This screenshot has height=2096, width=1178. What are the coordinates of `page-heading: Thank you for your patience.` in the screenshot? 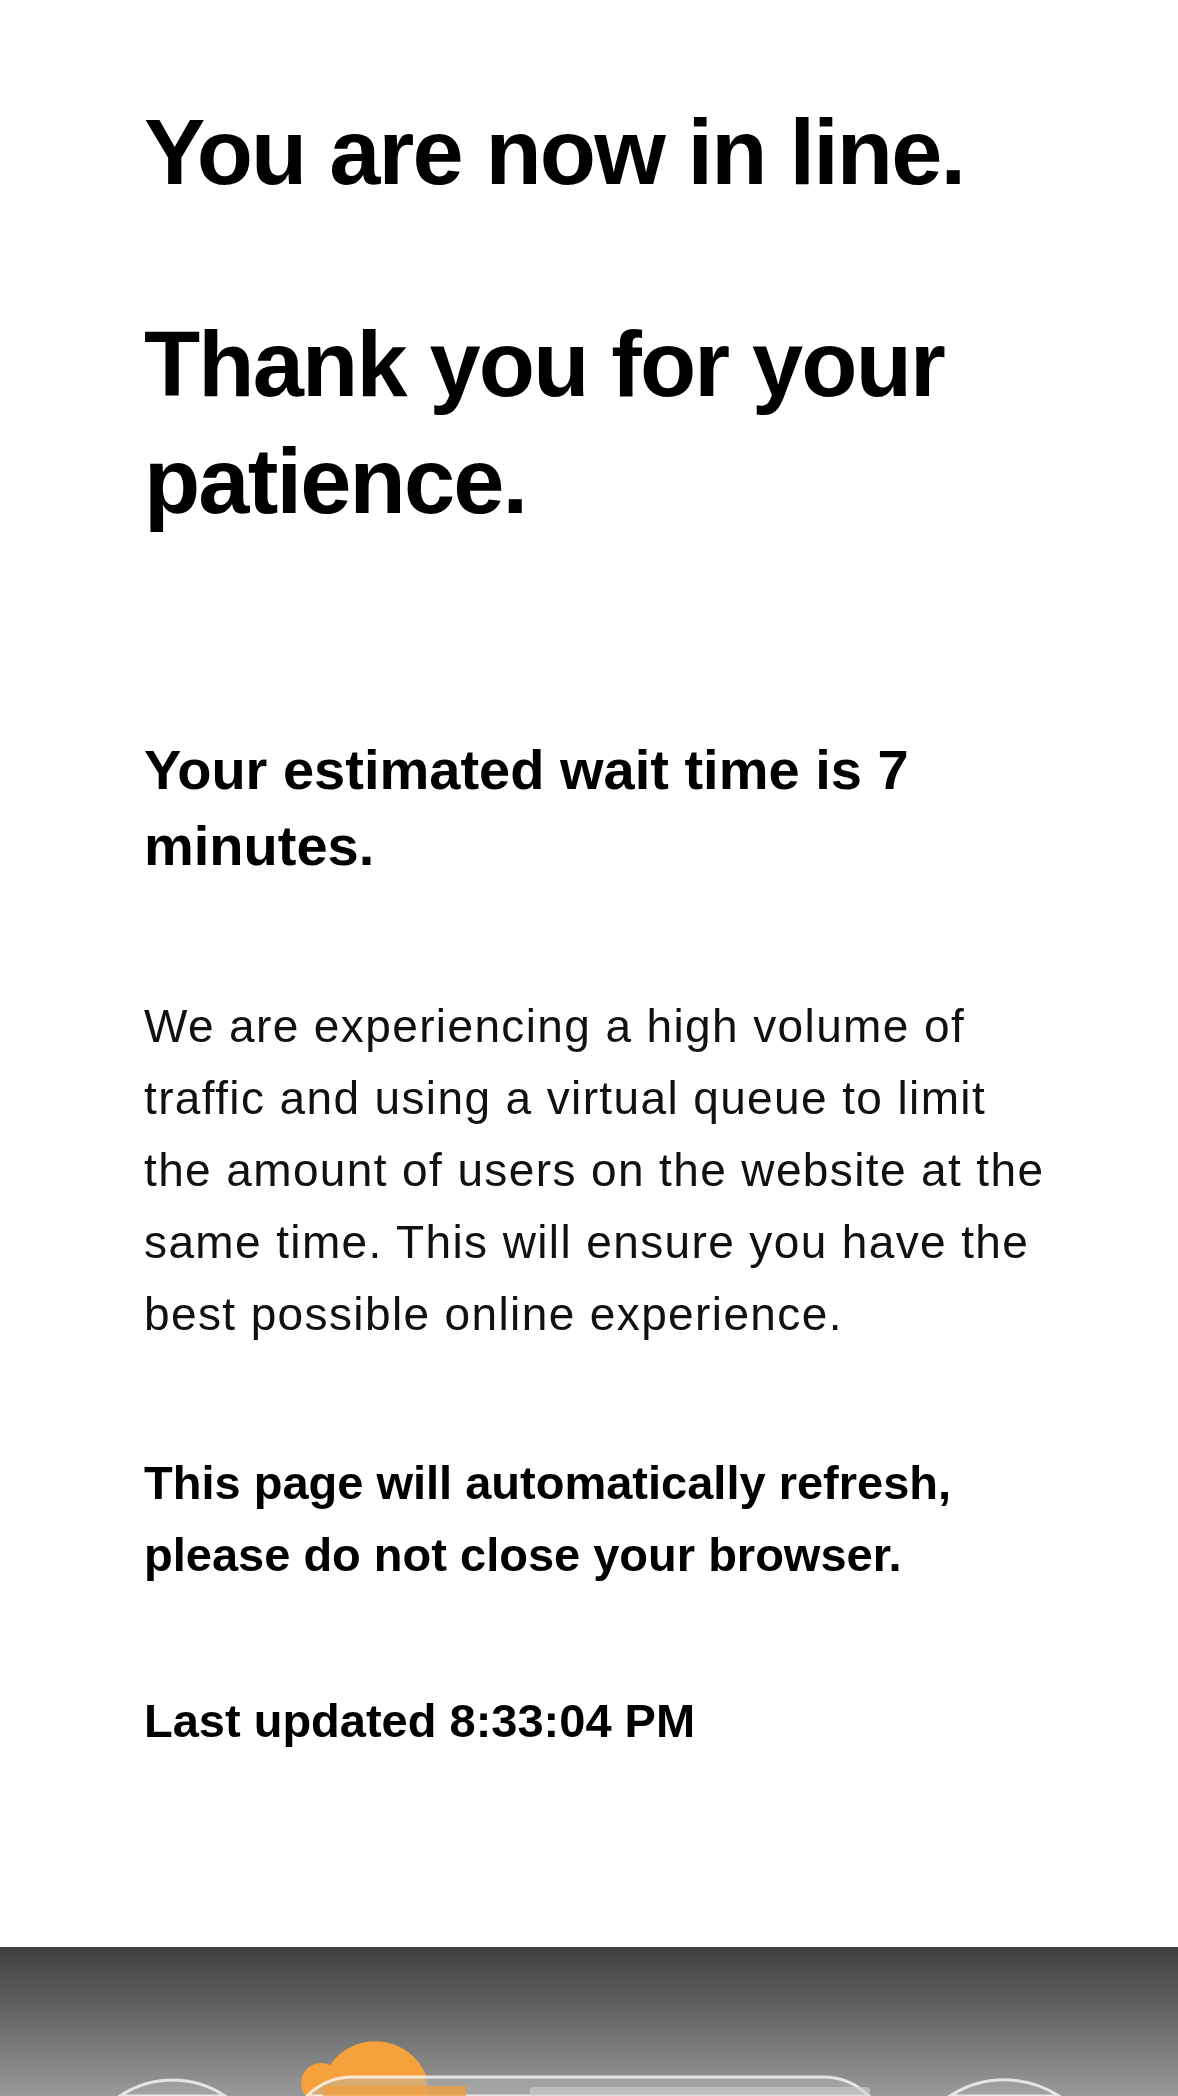 It's located at (545, 423).